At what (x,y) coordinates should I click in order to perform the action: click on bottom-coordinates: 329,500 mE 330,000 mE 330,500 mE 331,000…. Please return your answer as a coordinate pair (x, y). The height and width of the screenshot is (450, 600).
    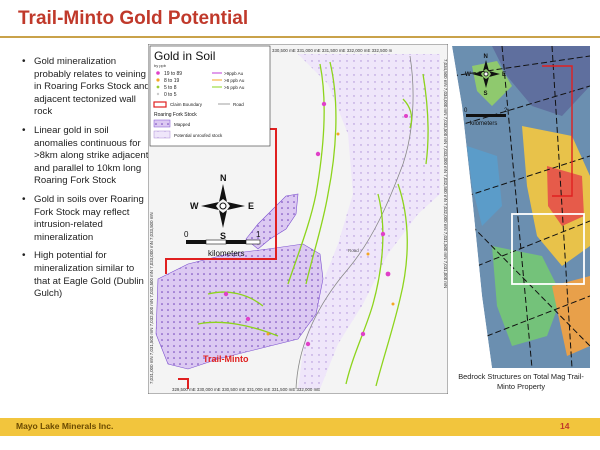
    Looking at the image, I should click on (246, 389).